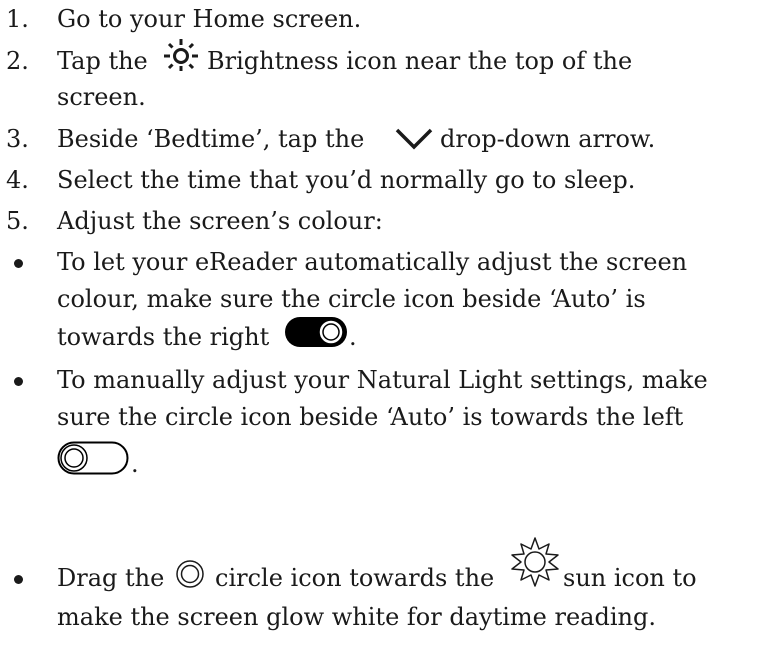  What do you see at coordinates (17, 180) in the screenshot?
I see `step-number: 4.` at bounding box center [17, 180].